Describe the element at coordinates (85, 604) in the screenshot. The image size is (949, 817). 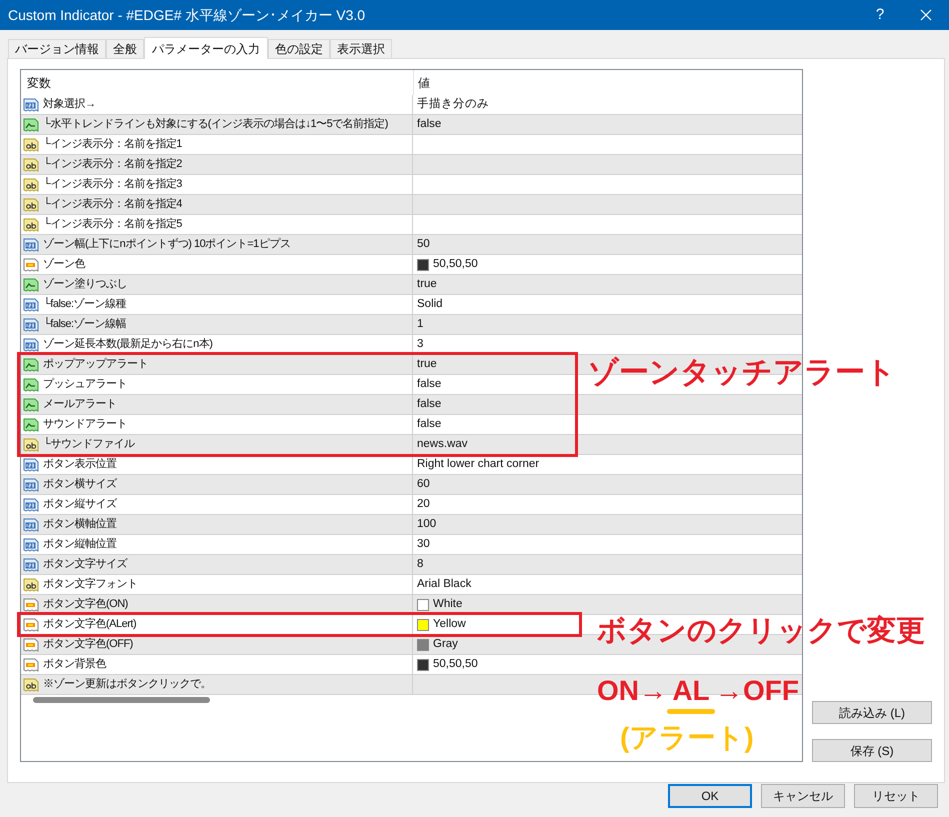
I see `parameter-name: ボタン文字色(ON)` at that location.